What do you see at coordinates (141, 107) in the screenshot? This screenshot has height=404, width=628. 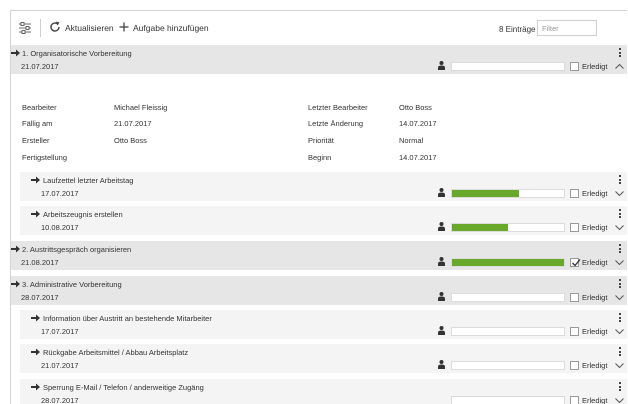 I see `detail-value: Michael Fleissig` at bounding box center [141, 107].